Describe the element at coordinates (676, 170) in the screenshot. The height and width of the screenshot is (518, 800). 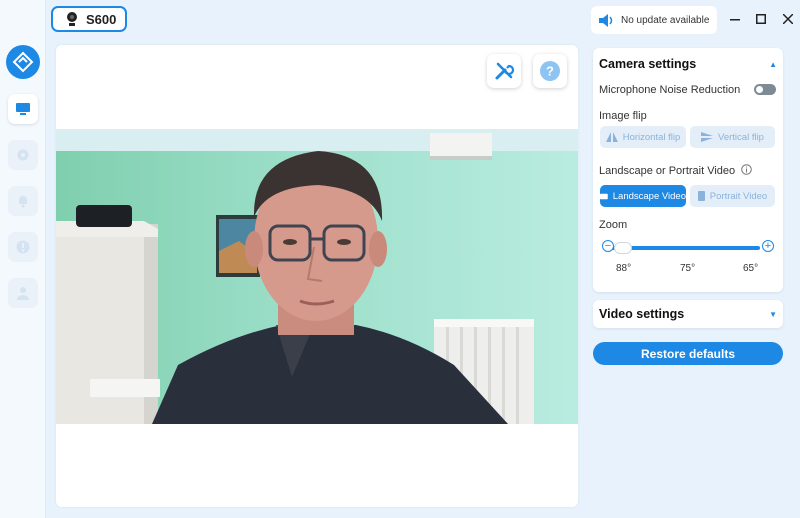
I see `orientation-label: Landscape or Portrait Video` at that location.